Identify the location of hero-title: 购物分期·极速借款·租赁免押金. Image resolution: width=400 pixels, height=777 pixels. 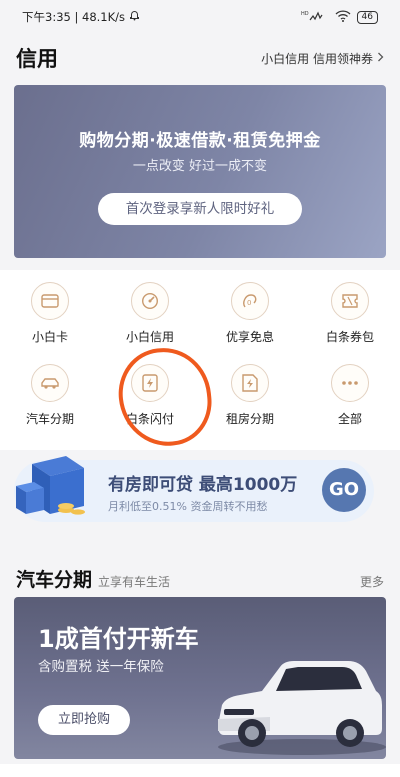
(200, 141).